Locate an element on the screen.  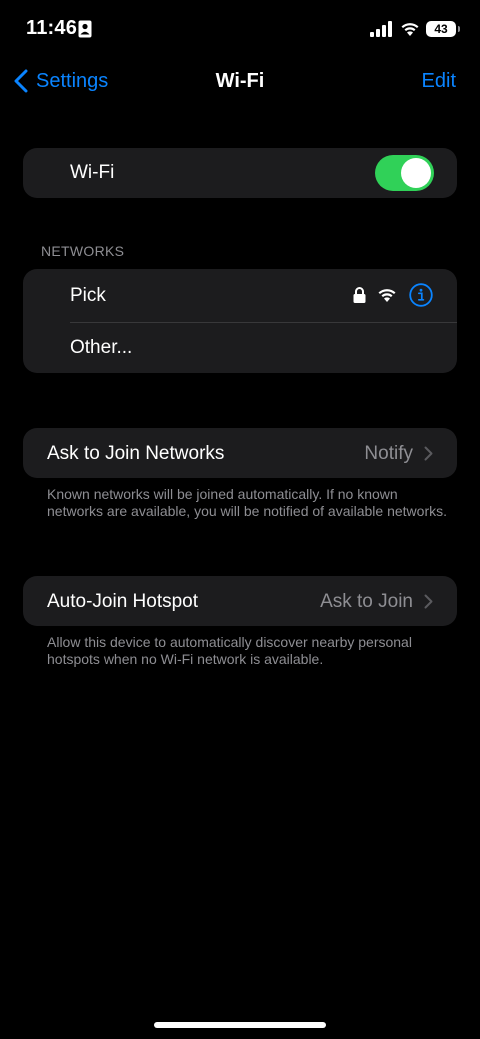
status-bar: 11:46 43 is located at coordinates (240, 29).